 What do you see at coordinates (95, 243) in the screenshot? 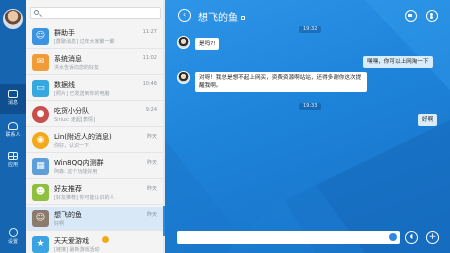
I see `list-item: ★ 天天爱游戏 [链接] 最新游戏活动` at bounding box center [95, 243].